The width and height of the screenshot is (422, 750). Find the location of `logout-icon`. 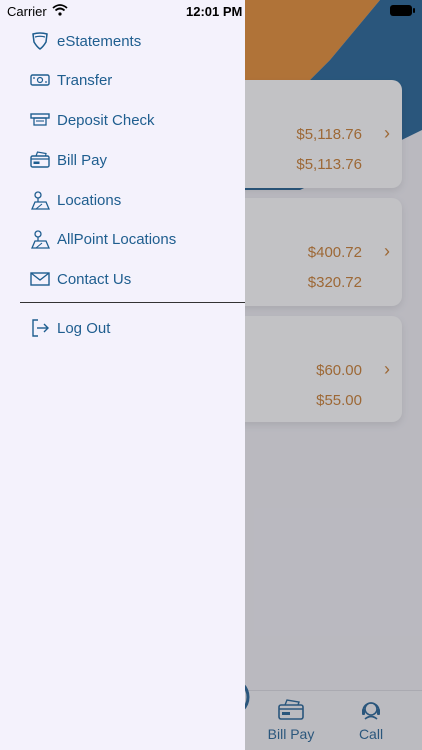

logout-icon is located at coordinates (40, 328).